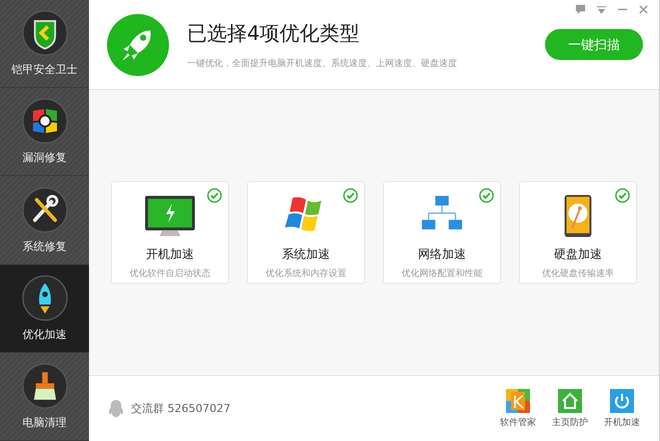 The image size is (660, 441). I want to click on dropdown-icon, so click(601, 9).